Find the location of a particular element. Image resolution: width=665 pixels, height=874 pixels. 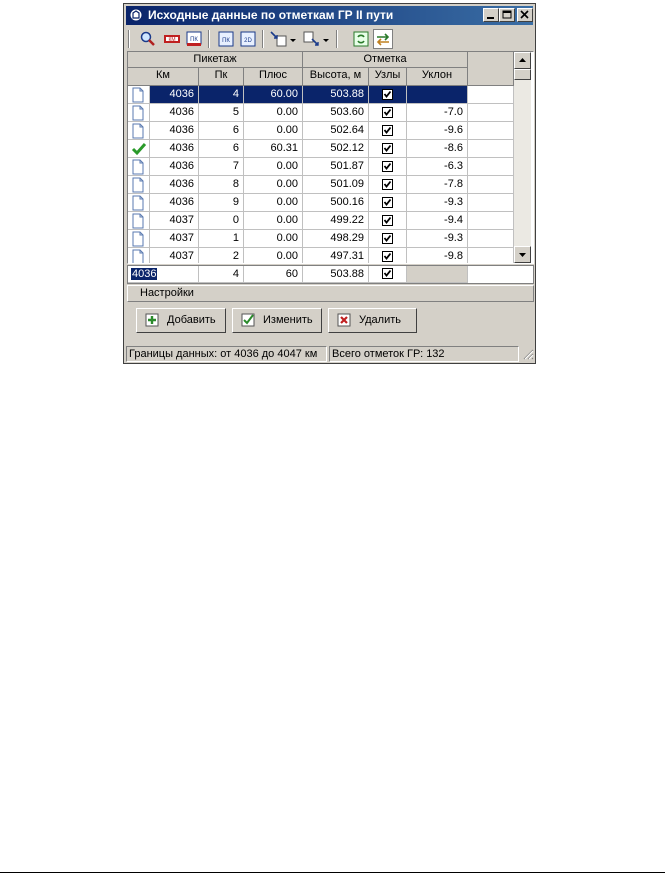

km-ruler-button: КМ is located at coordinates (172, 39).